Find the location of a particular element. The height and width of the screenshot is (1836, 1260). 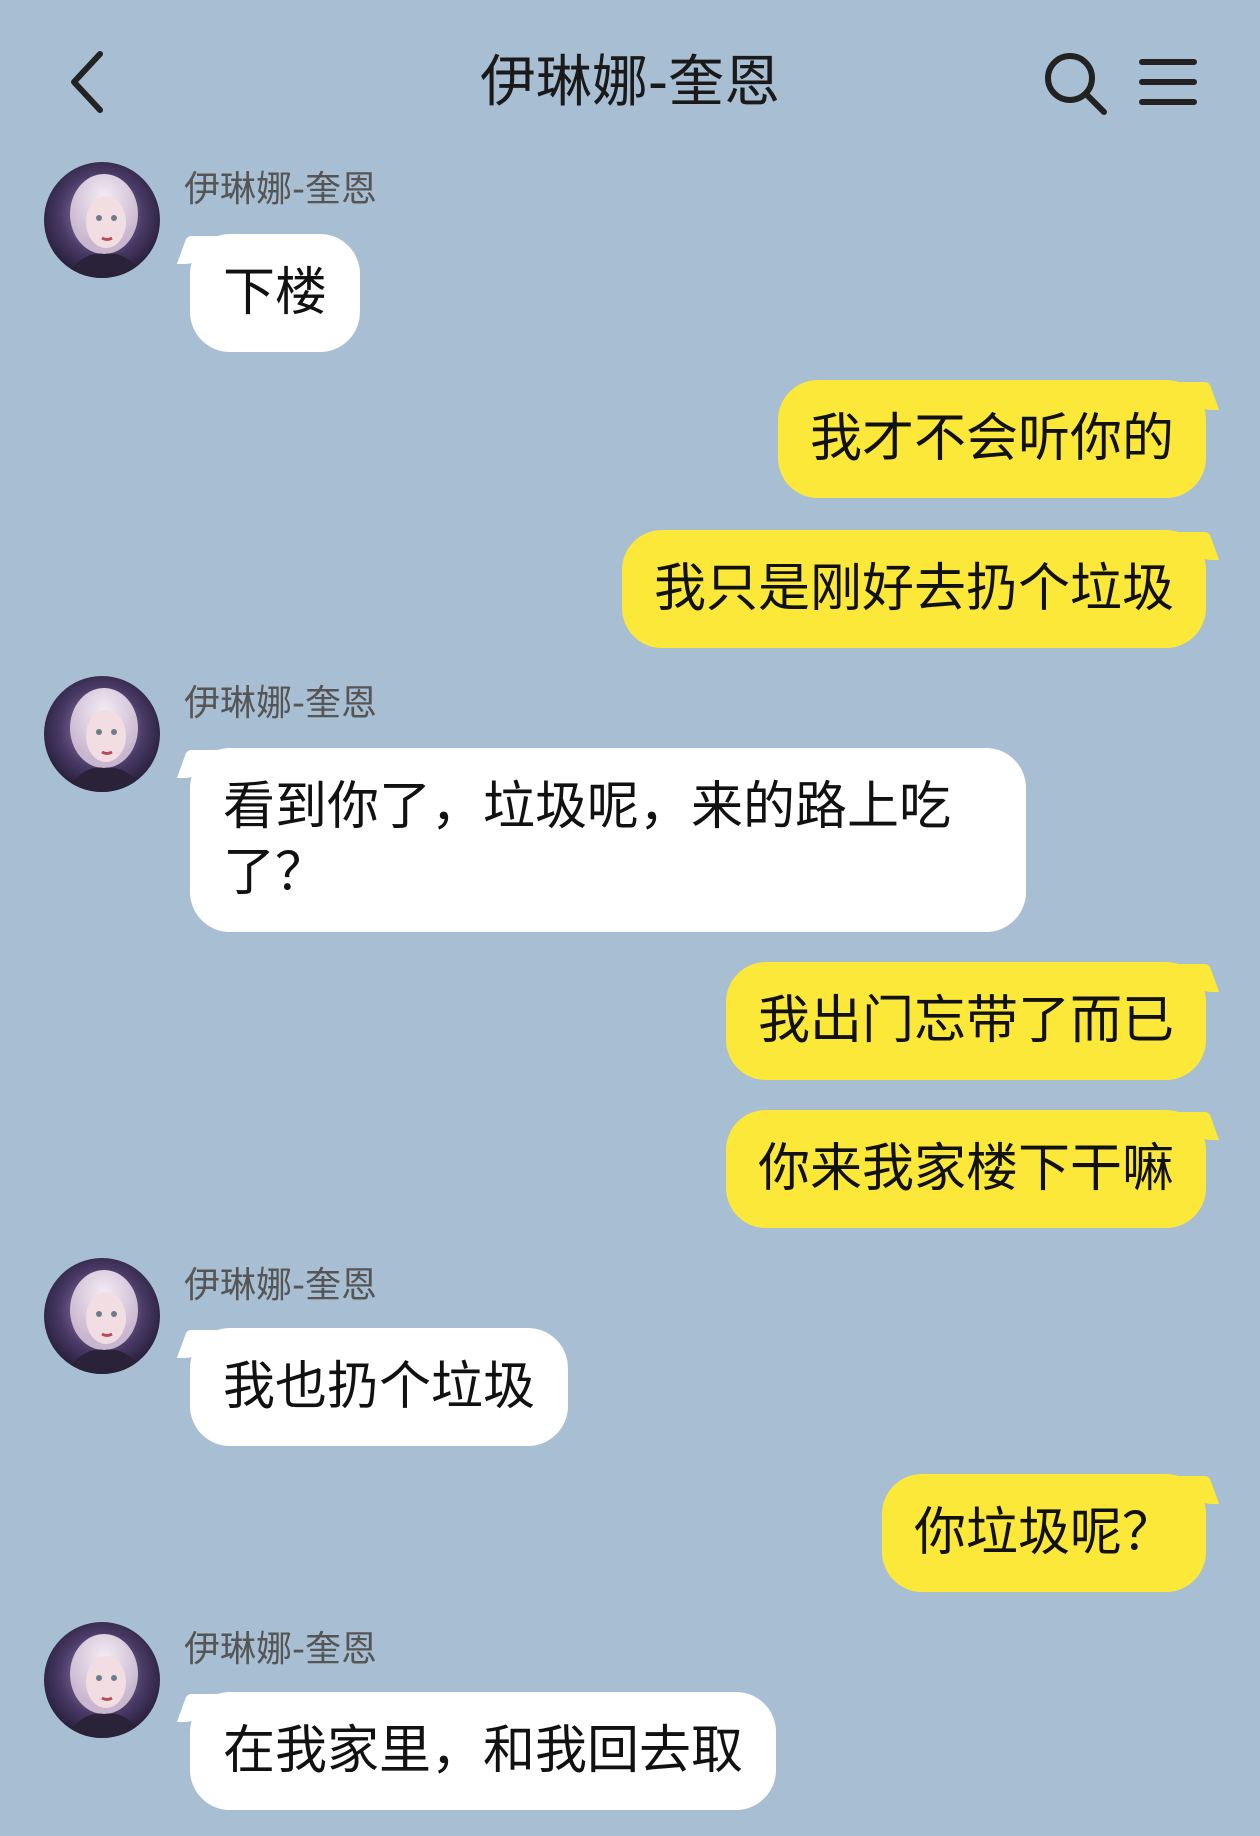

search-button is located at coordinates (1075, 83).